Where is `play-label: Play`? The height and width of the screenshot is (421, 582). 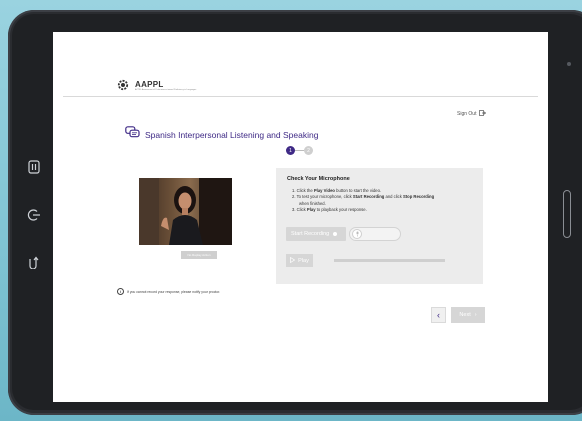
play-label: Play is located at coordinates (303, 260).